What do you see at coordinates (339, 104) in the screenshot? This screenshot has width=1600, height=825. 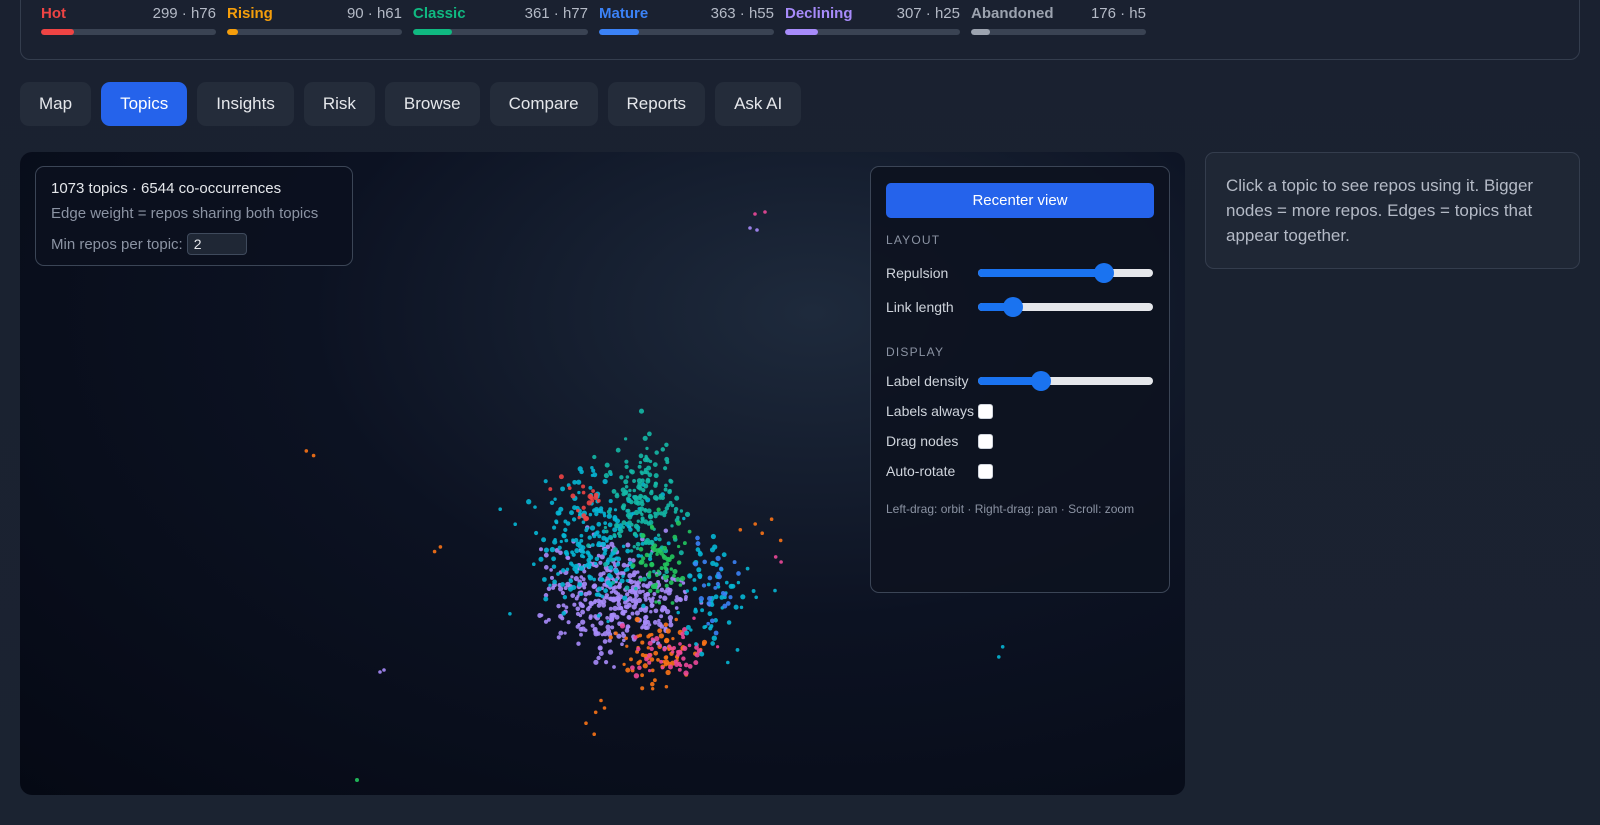 I see `tab-risk: Risk` at bounding box center [339, 104].